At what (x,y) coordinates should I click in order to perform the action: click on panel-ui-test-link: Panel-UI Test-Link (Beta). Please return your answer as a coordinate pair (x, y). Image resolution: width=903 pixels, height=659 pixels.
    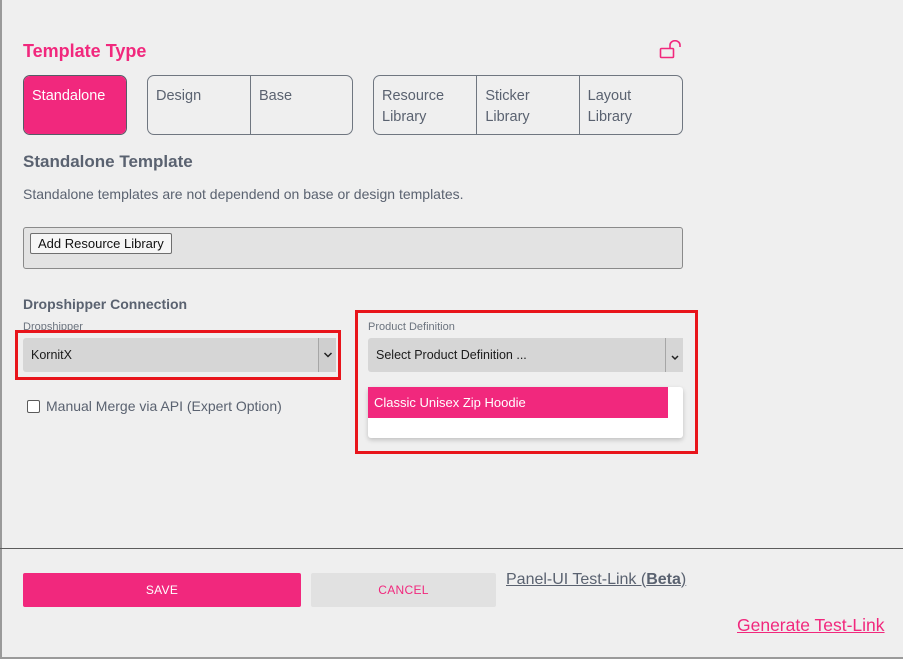
    Looking at the image, I should click on (596, 580).